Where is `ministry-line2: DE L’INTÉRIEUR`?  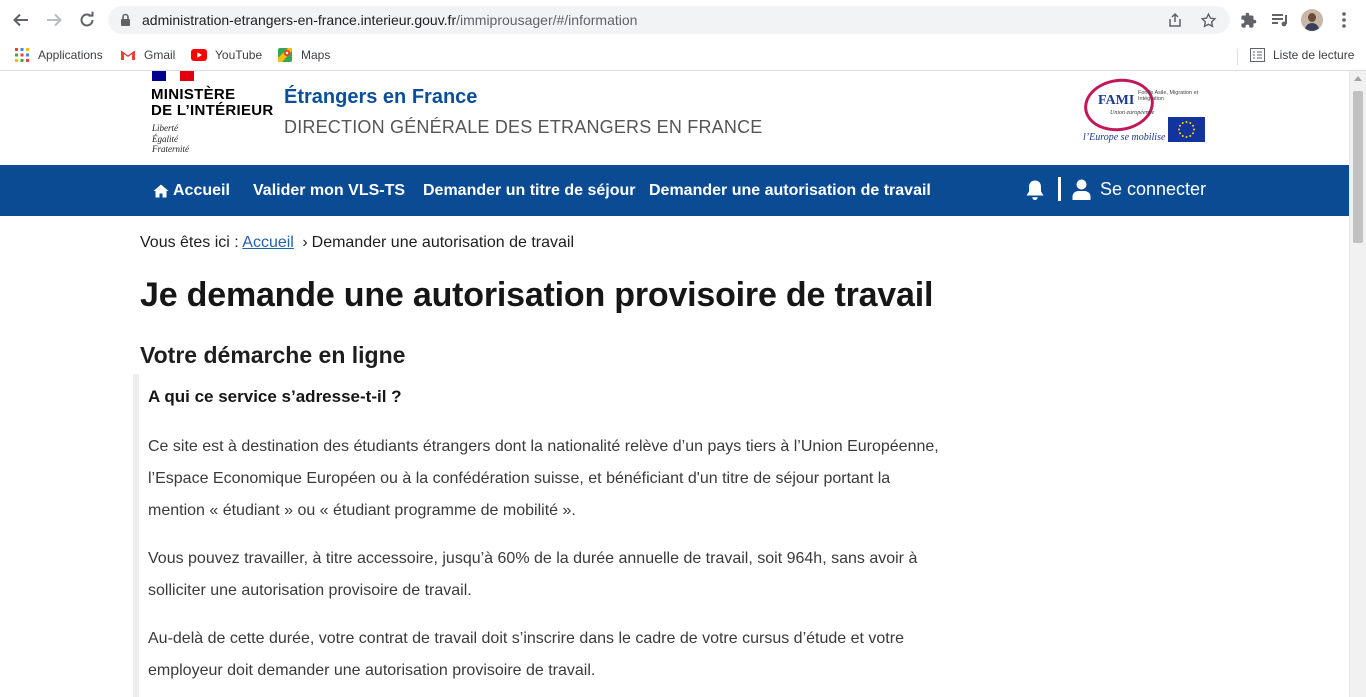 ministry-line2: DE L’INTÉRIEUR is located at coordinates (212, 110).